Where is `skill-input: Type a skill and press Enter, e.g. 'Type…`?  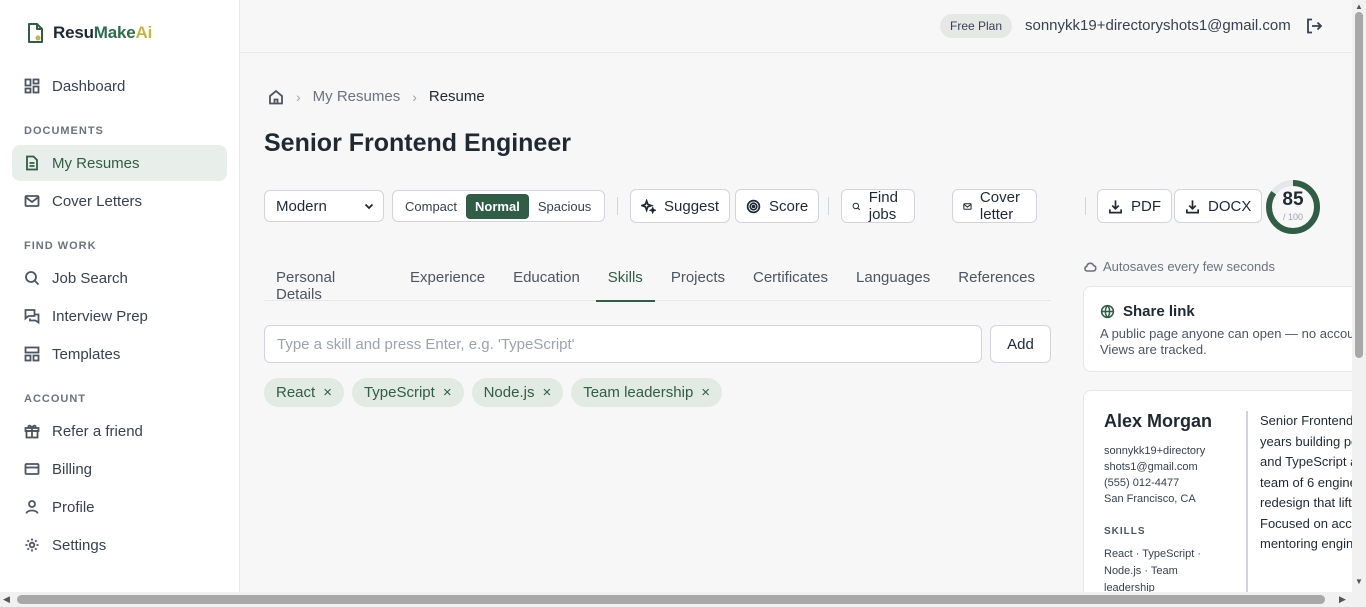
skill-input: Type a skill and press Enter, e.g. 'Type… is located at coordinates (623, 344).